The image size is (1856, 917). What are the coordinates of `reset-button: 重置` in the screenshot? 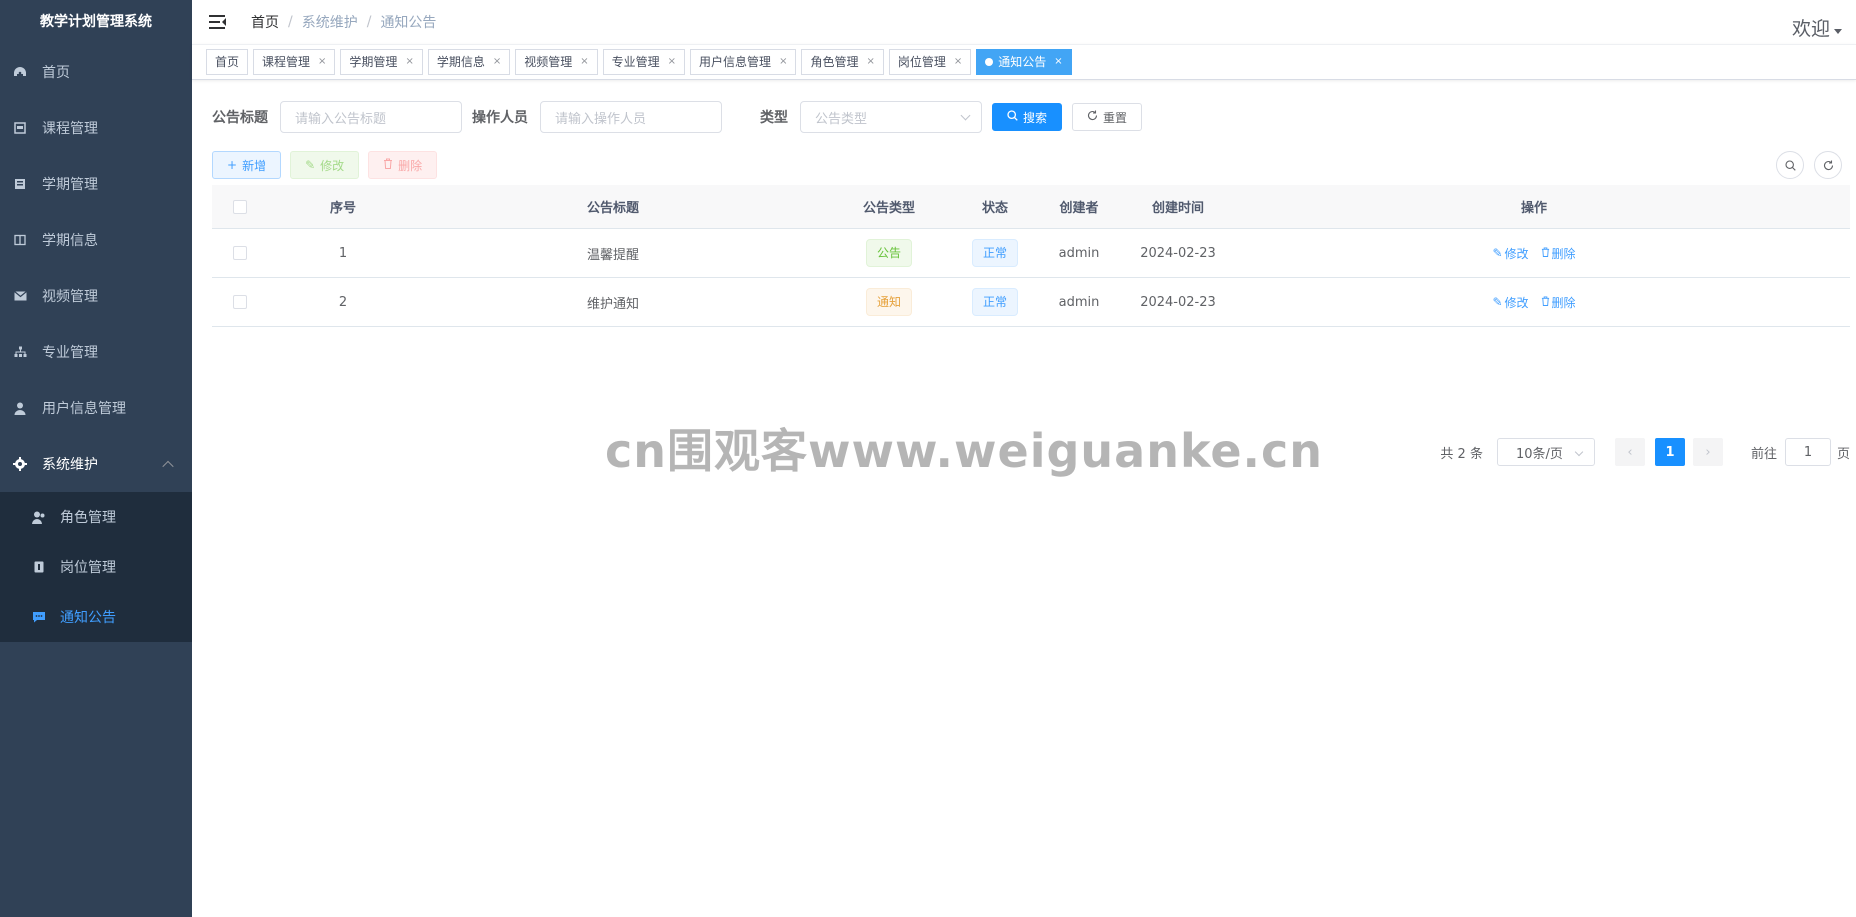 It's located at (1107, 117).